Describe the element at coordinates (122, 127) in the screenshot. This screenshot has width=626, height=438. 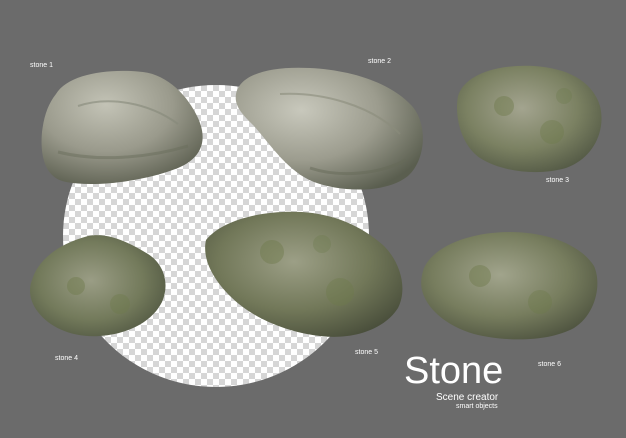
I see `stone-1-image` at that location.